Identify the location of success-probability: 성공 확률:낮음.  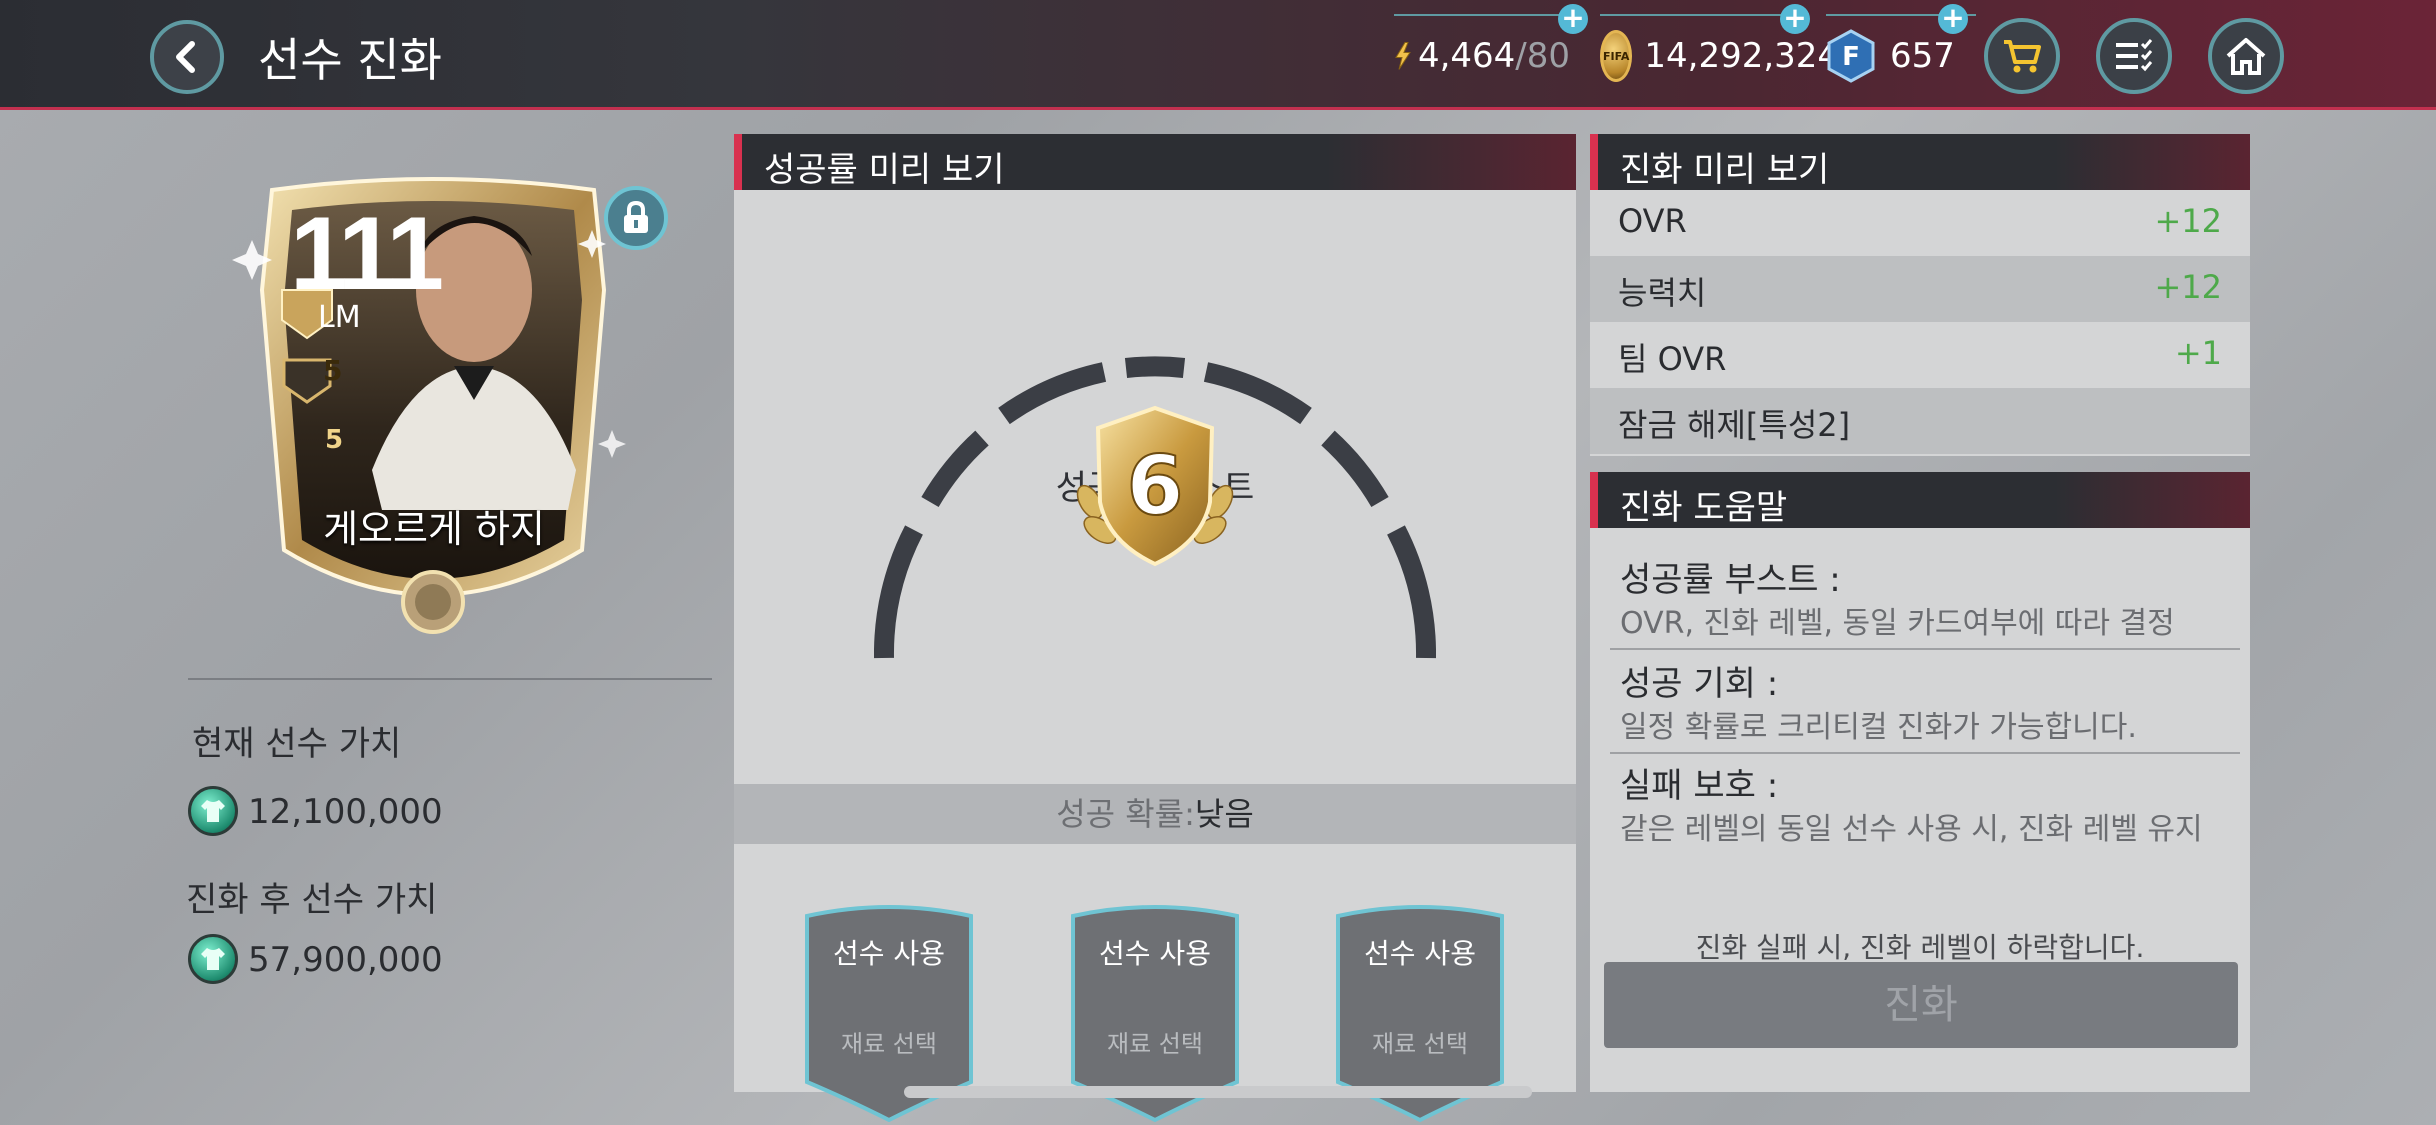
(1155, 814).